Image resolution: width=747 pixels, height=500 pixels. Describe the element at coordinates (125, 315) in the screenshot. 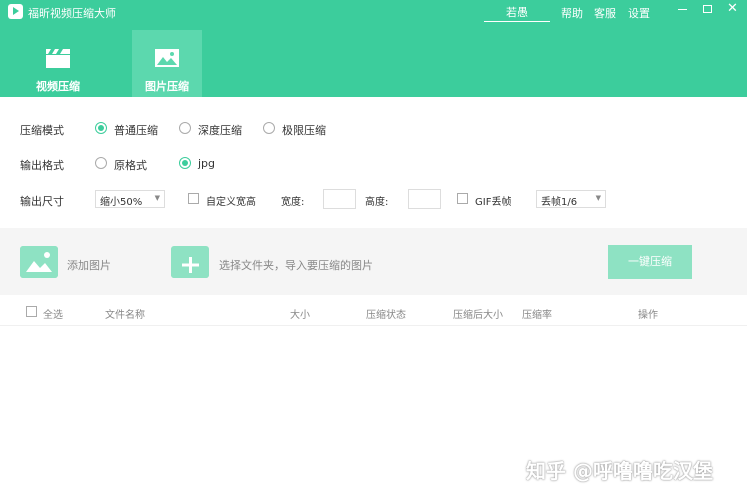

I see `column-filename: 文件名称` at that location.